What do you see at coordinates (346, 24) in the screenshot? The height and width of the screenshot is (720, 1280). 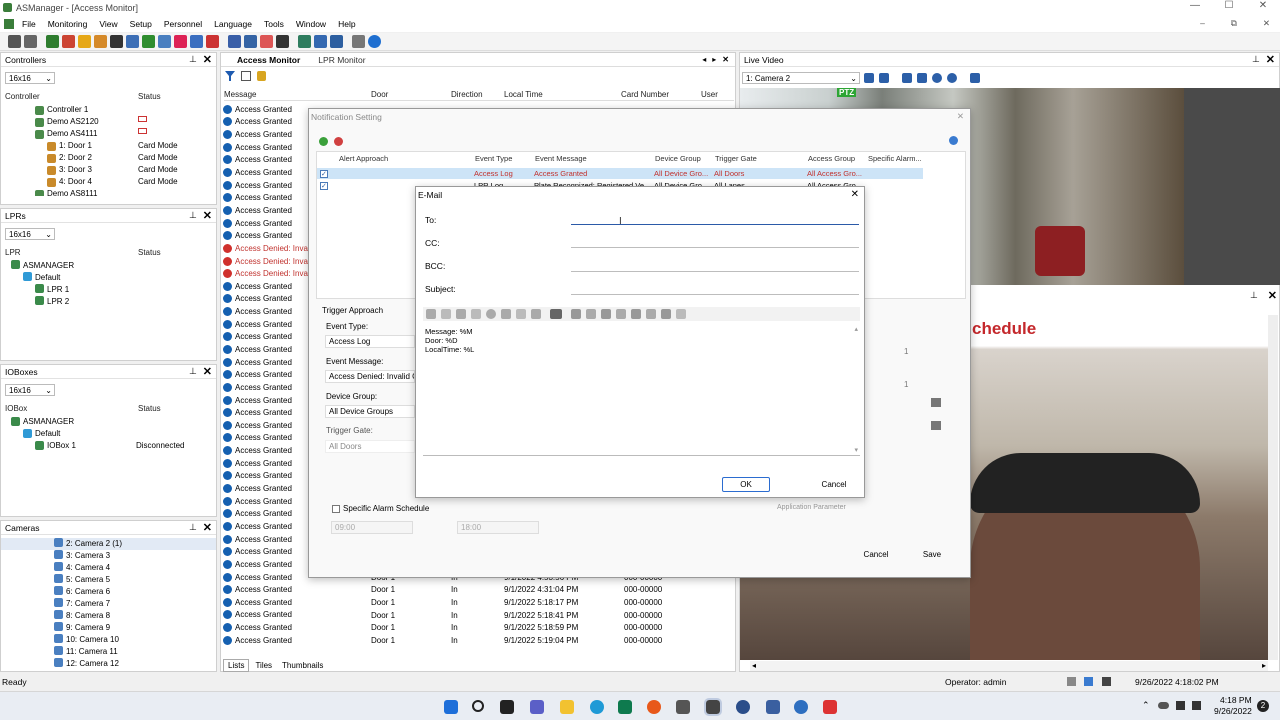 I see `menu-help: Help` at bounding box center [346, 24].